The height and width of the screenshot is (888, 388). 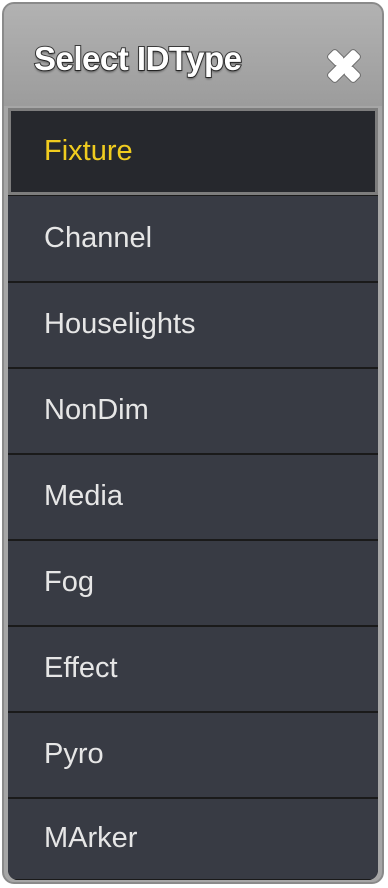 I want to click on list-item-label: Channel, so click(x=98, y=237).